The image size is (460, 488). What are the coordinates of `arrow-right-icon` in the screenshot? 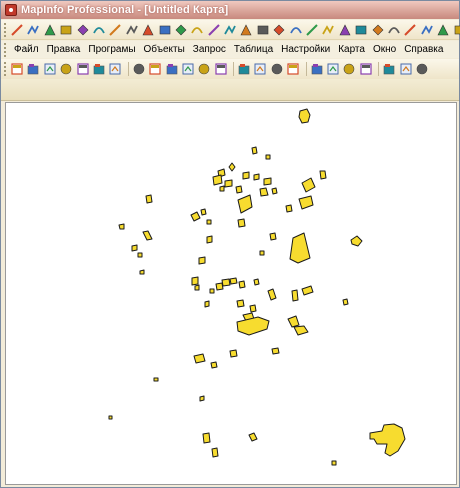 It's located at (345, 30).